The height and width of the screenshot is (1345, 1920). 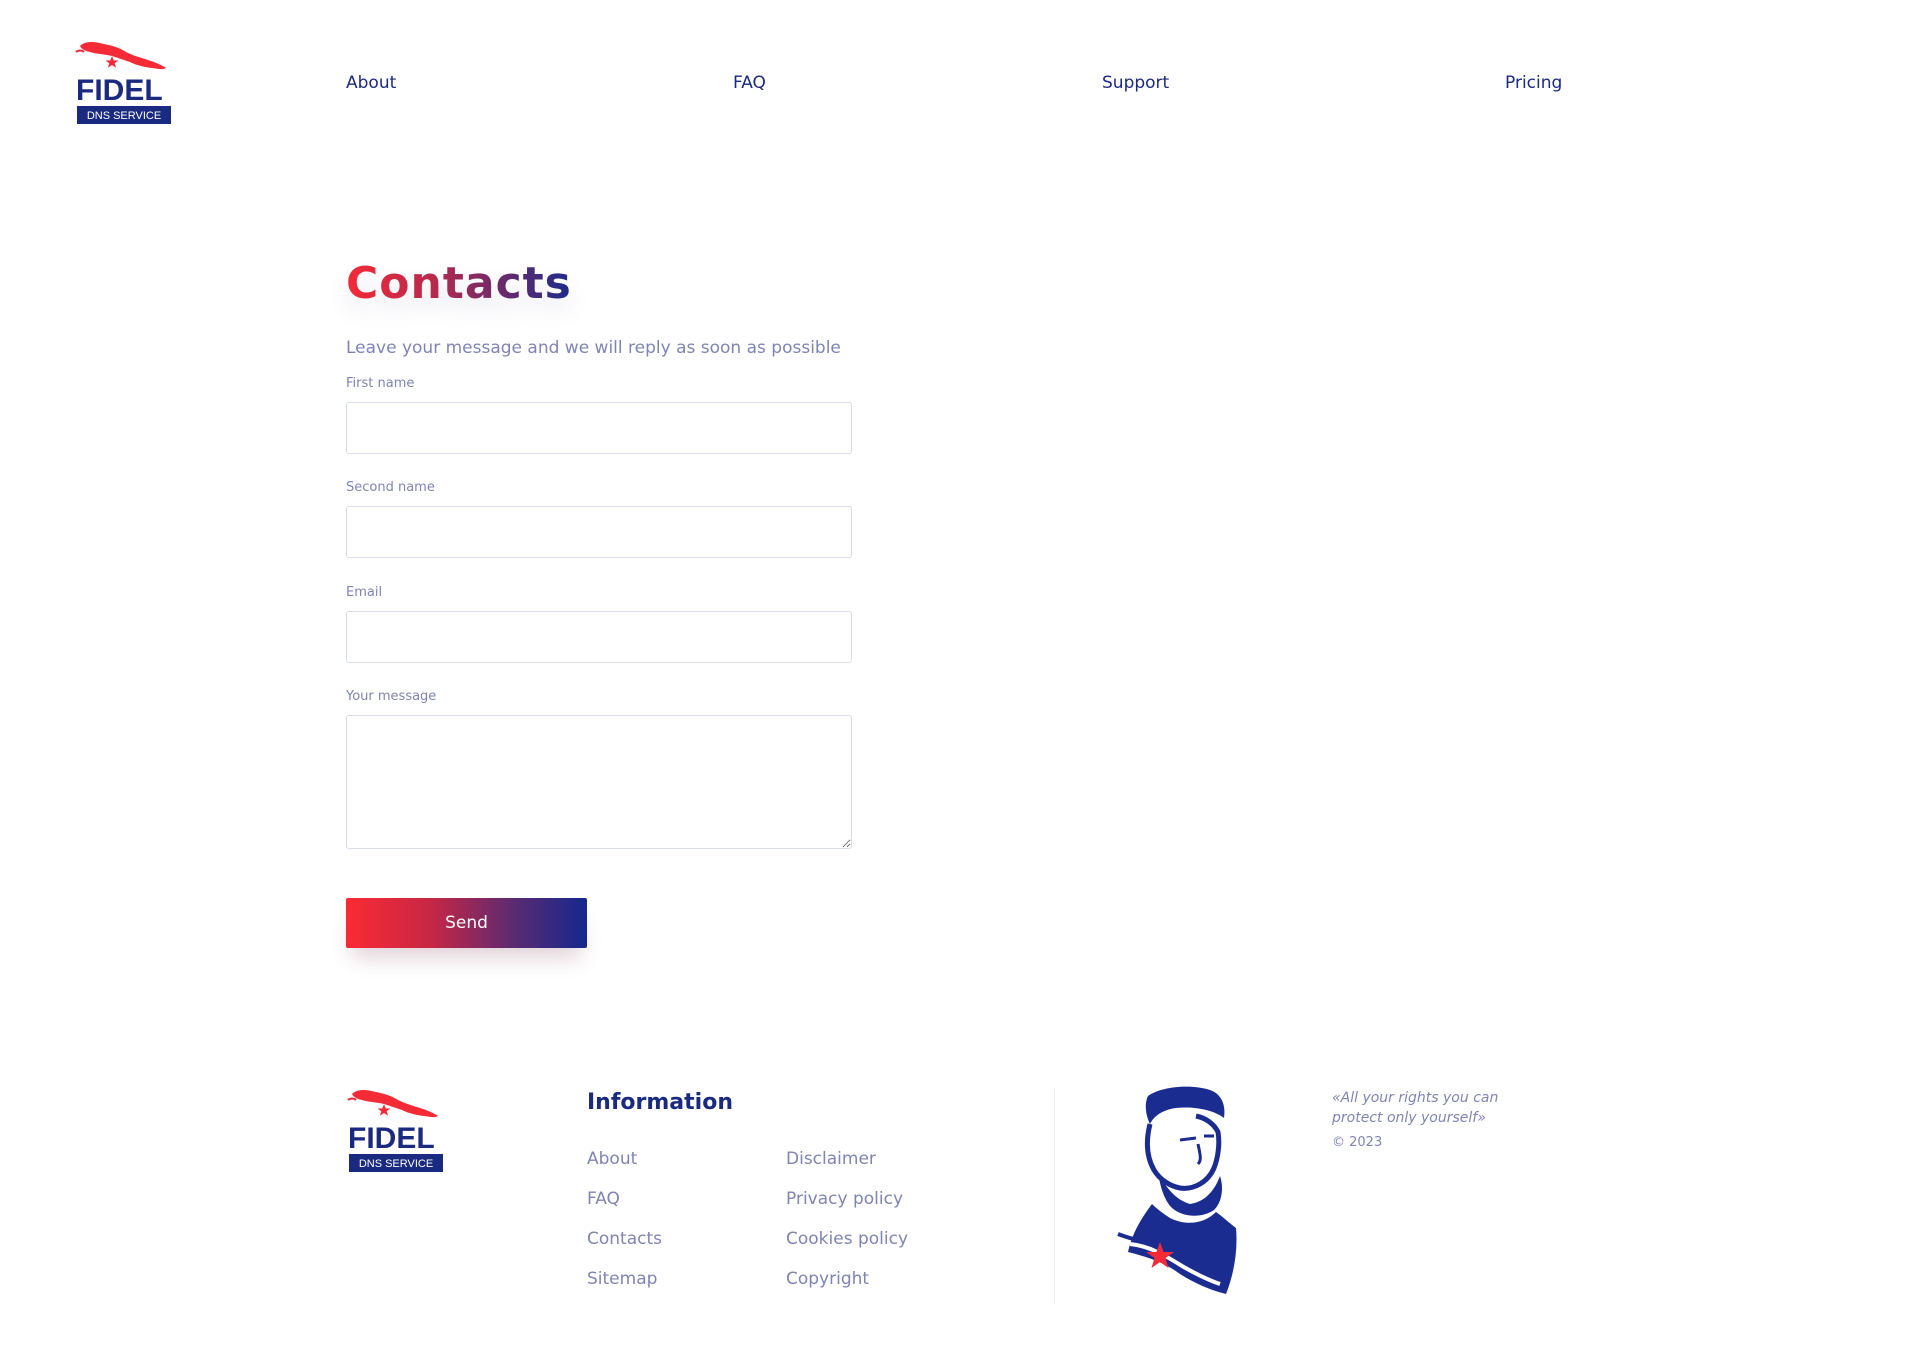 What do you see at coordinates (1054, 1196) in the screenshot?
I see `footer-divider` at bounding box center [1054, 1196].